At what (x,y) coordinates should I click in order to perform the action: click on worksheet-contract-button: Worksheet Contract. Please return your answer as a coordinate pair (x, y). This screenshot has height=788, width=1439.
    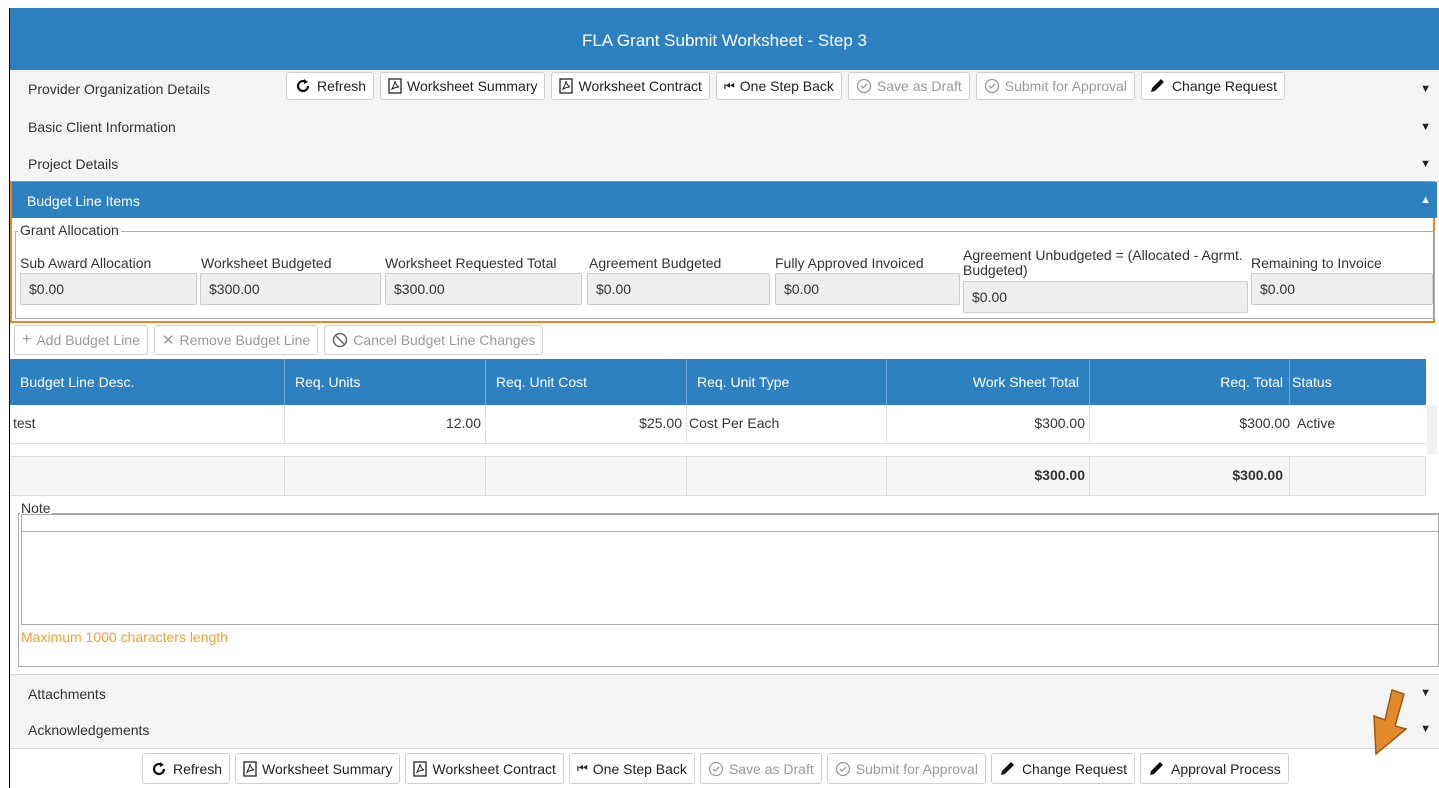
    Looking at the image, I should click on (630, 86).